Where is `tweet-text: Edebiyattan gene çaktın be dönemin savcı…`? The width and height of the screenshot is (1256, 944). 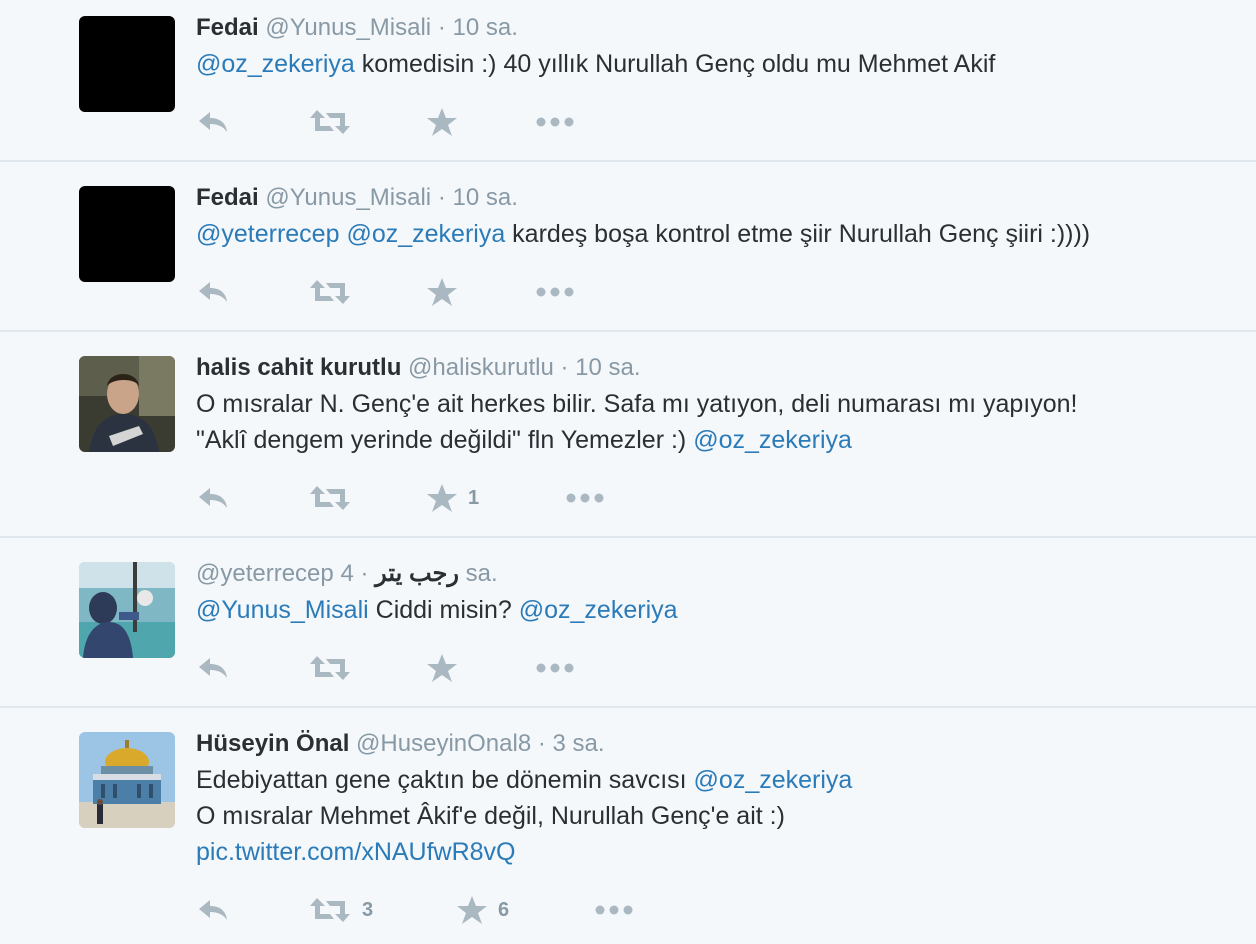 tweet-text: Edebiyattan gene çaktın be dönemin savcı… is located at coordinates (716, 816).